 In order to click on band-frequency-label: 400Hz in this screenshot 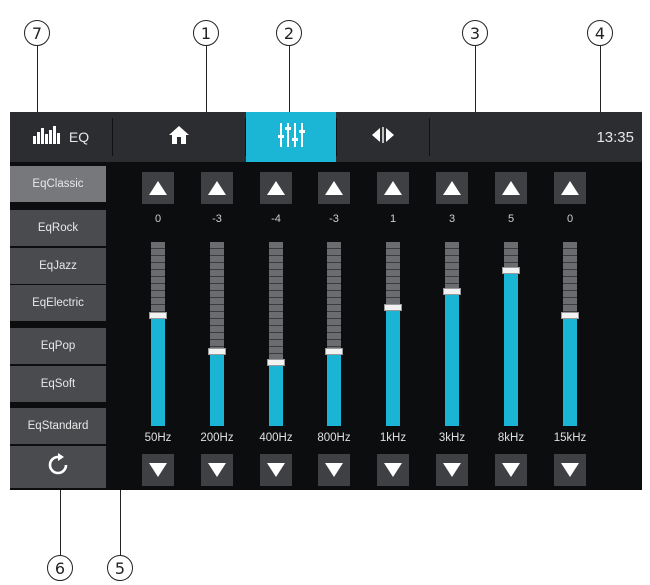, I will do `click(276, 438)`.